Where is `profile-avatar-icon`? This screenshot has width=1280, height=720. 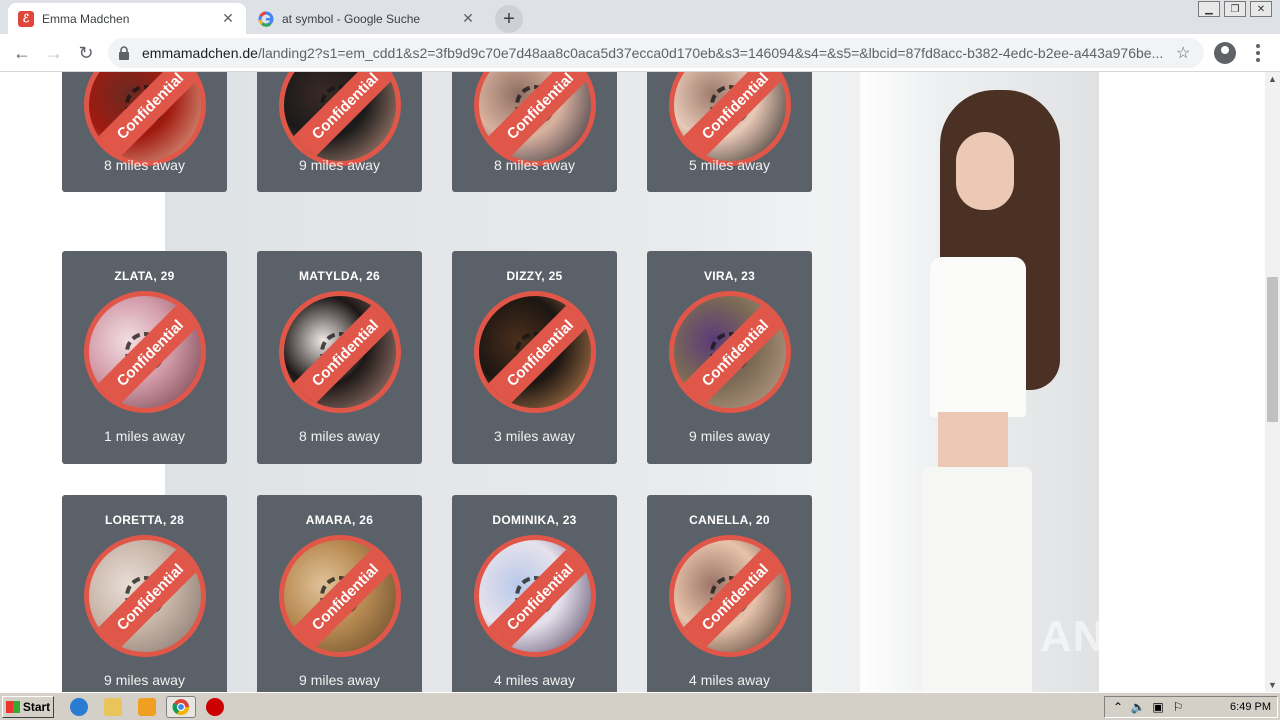
profile-avatar-icon is located at coordinates (1225, 53).